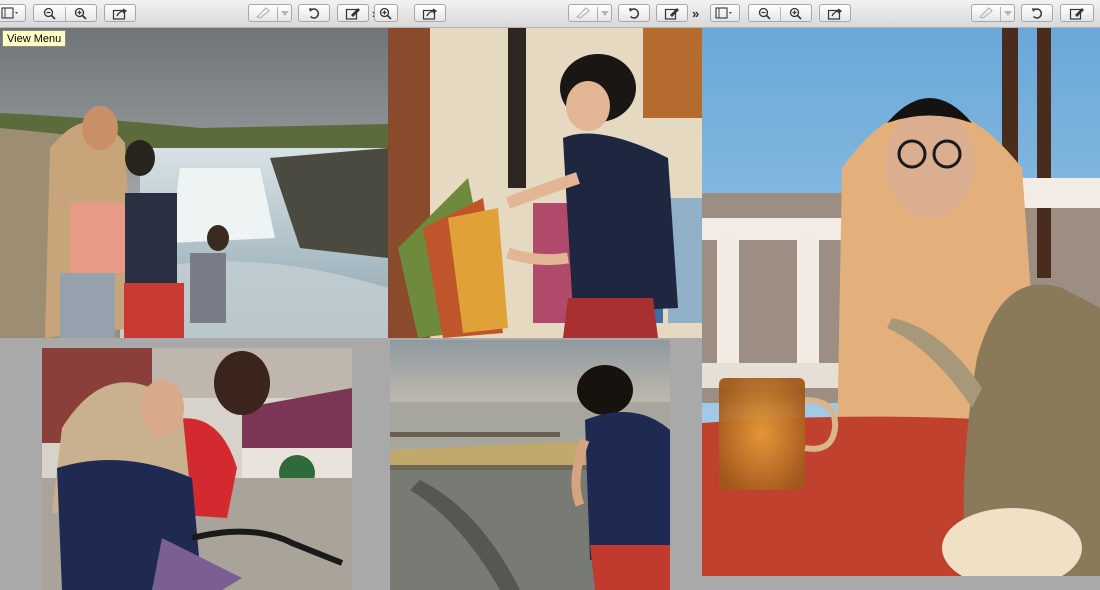 The height and width of the screenshot is (590, 1100). I want to click on toolbar-window-2: », so click(541, 14).